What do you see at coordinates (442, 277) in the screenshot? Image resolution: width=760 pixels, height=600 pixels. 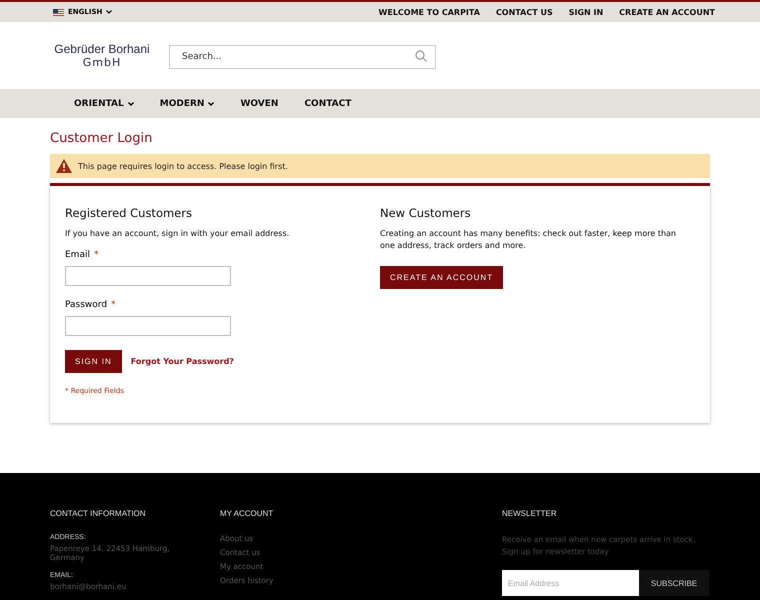 I see `create-account-button: CREATE AN ACCOUNT` at bounding box center [442, 277].